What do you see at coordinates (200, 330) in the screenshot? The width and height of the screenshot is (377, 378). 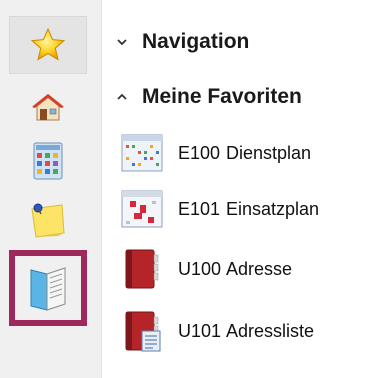 I see `favorite-code: U101` at bounding box center [200, 330].